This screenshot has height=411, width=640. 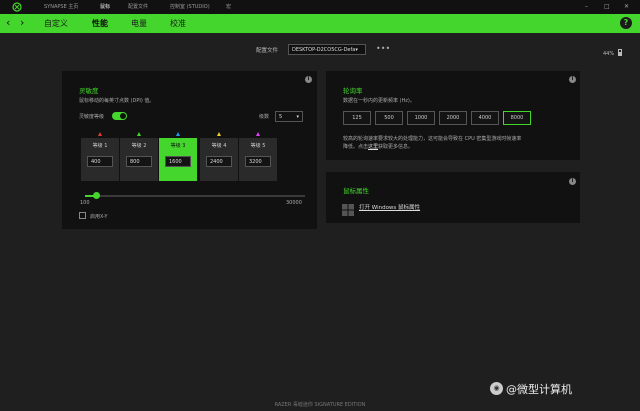 What do you see at coordinates (258, 134) in the screenshot?
I see `stage-5-color-marker` at bounding box center [258, 134].